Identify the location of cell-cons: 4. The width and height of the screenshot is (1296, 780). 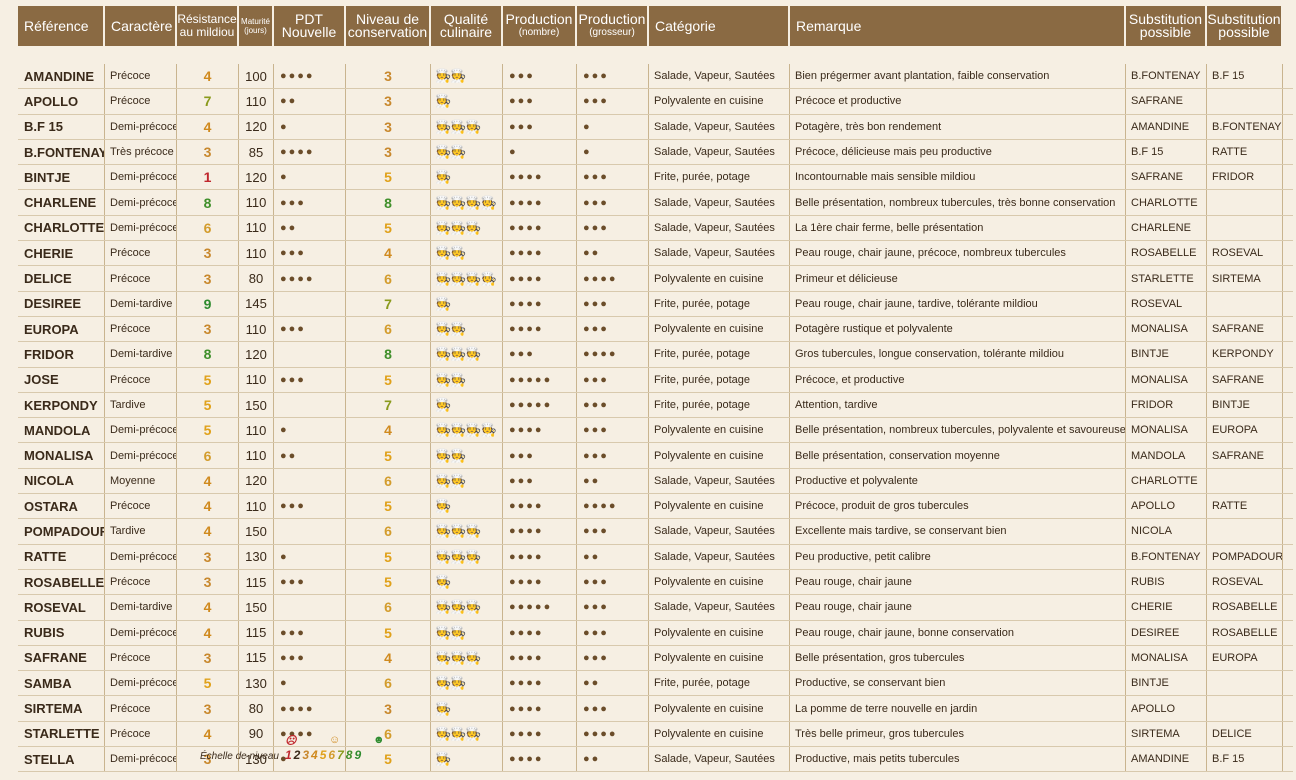
(388, 658).